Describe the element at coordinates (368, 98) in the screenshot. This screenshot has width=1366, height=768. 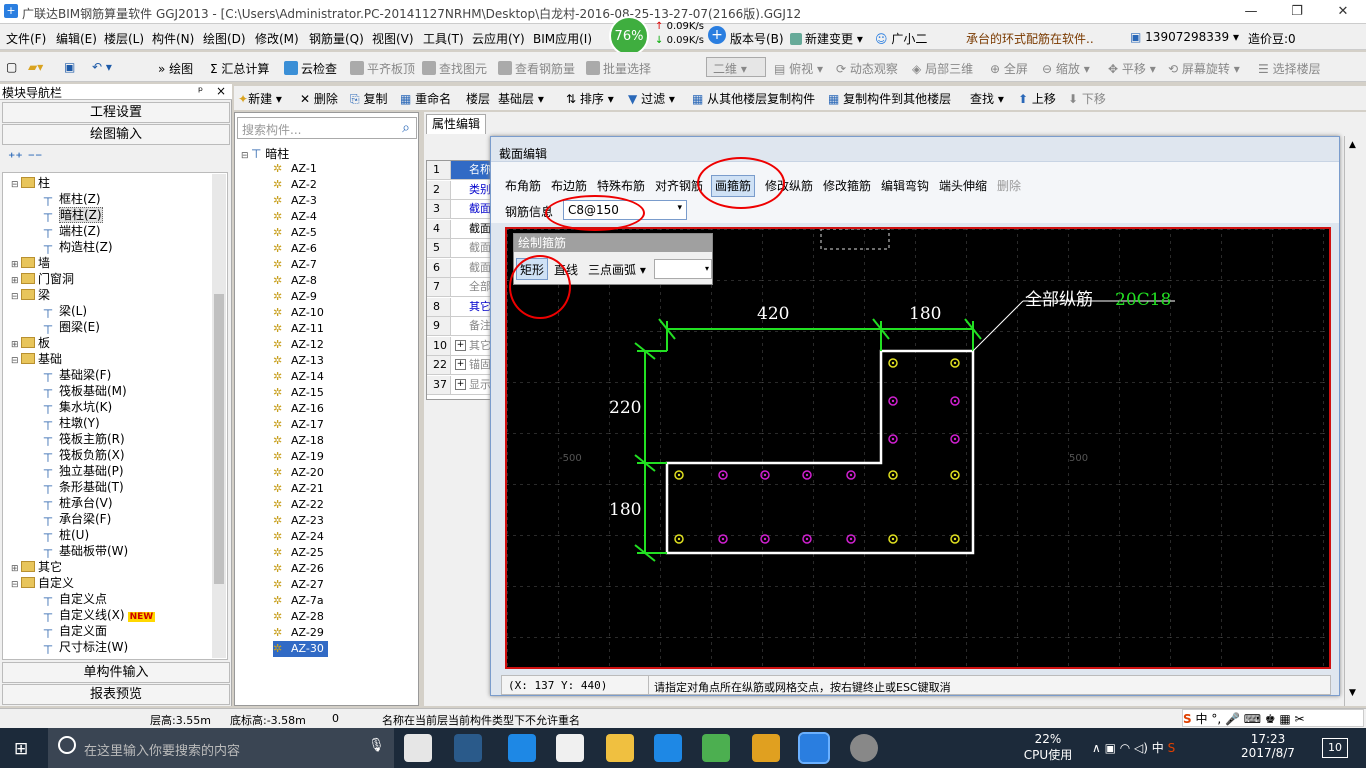
I see `copy-button: ⎘ 复制` at that location.